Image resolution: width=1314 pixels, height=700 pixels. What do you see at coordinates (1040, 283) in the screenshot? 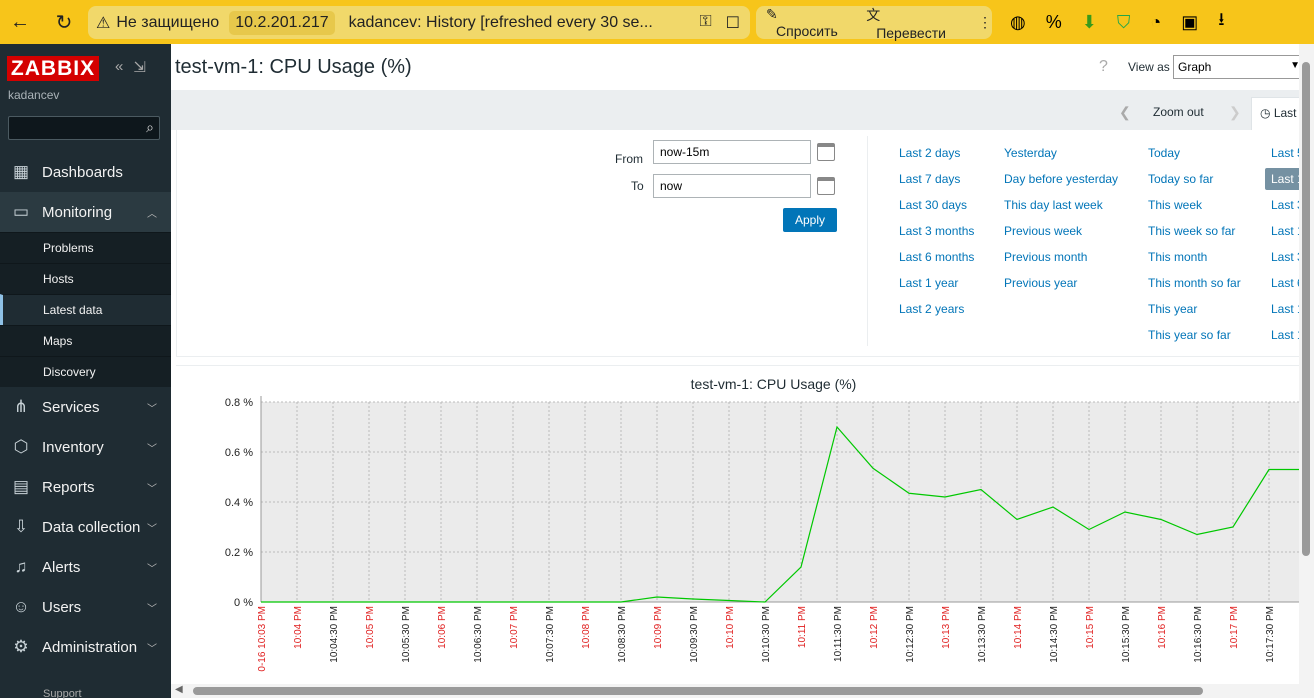
I see `quick-range-link: Previous year` at bounding box center [1040, 283].